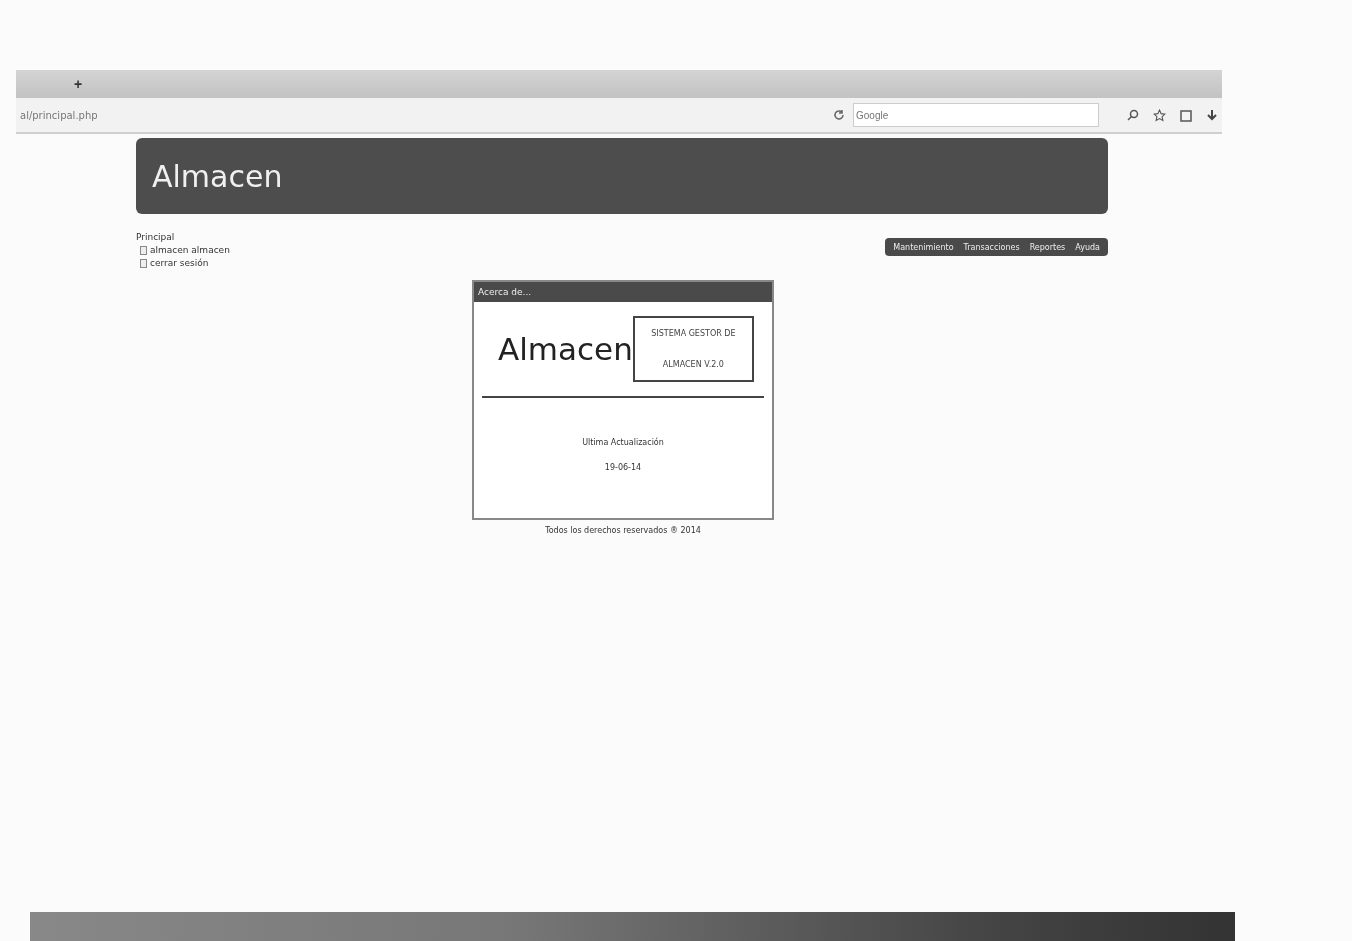  What do you see at coordinates (1212, 115) in the screenshot?
I see `download-icon` at bounding box center [1212, 115].